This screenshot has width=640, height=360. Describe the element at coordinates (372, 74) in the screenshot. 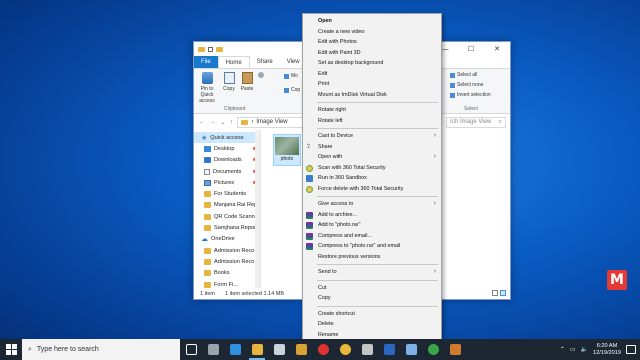

I see `menu-item-edit: Edit` at that location.